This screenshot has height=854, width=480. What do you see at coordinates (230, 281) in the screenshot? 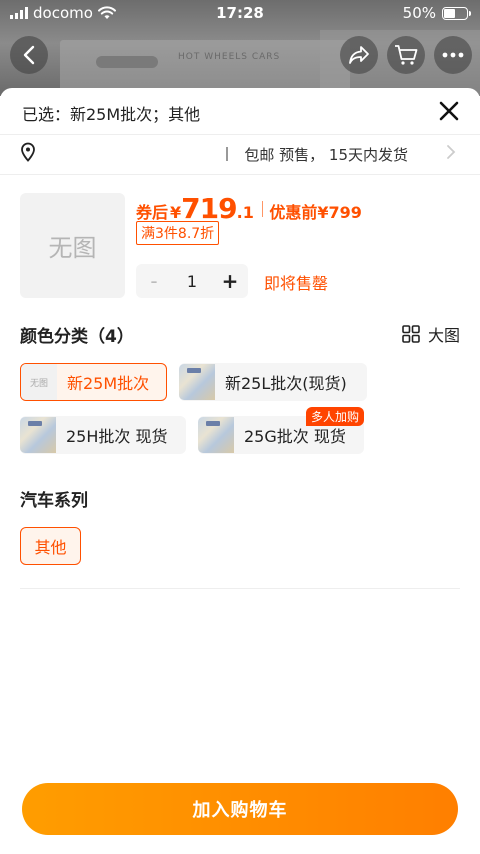
I see `increase-button: +` at bounding box center [230, 281].